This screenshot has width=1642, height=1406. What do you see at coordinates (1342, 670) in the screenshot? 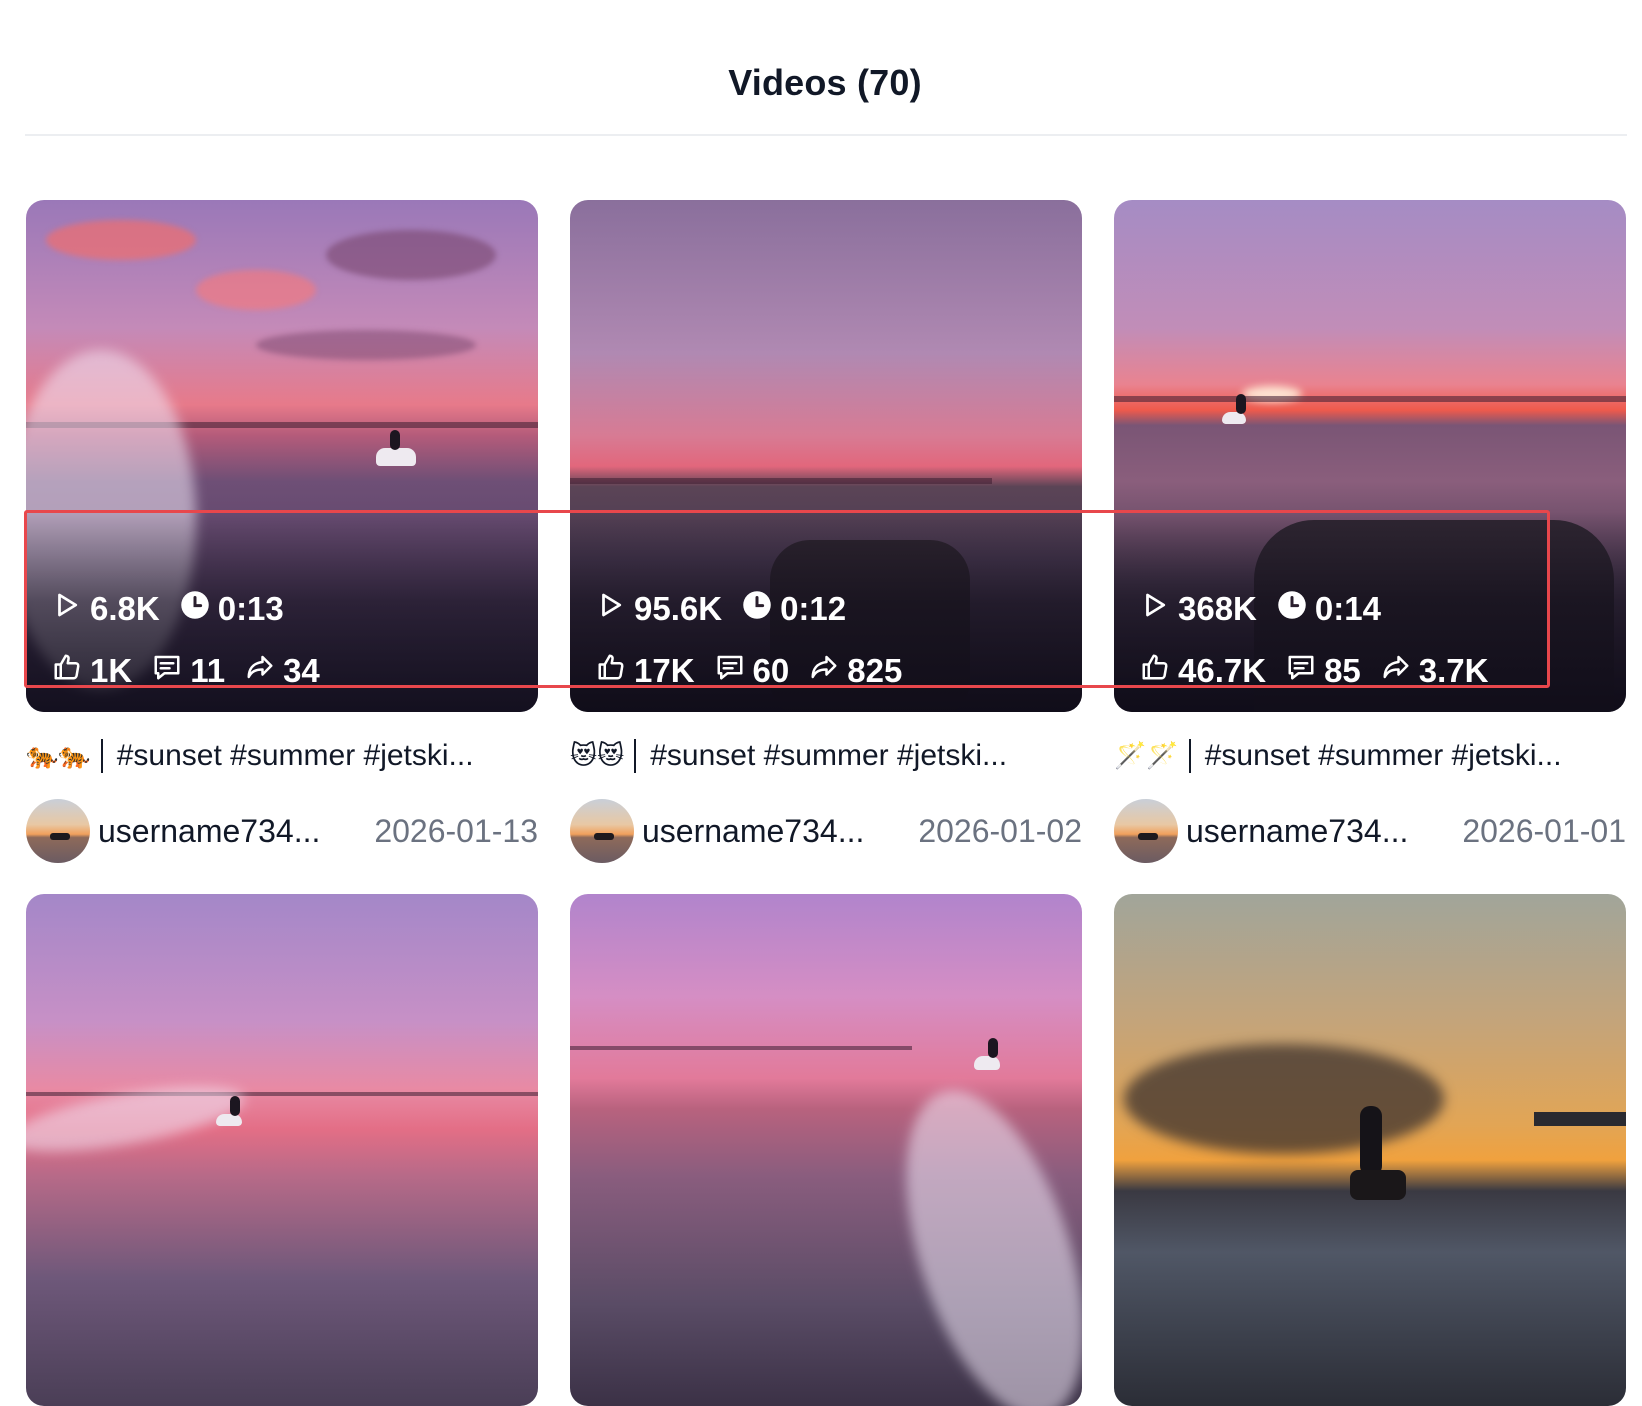
I see `comments-count: 85` at bounding box center [1342, 670].